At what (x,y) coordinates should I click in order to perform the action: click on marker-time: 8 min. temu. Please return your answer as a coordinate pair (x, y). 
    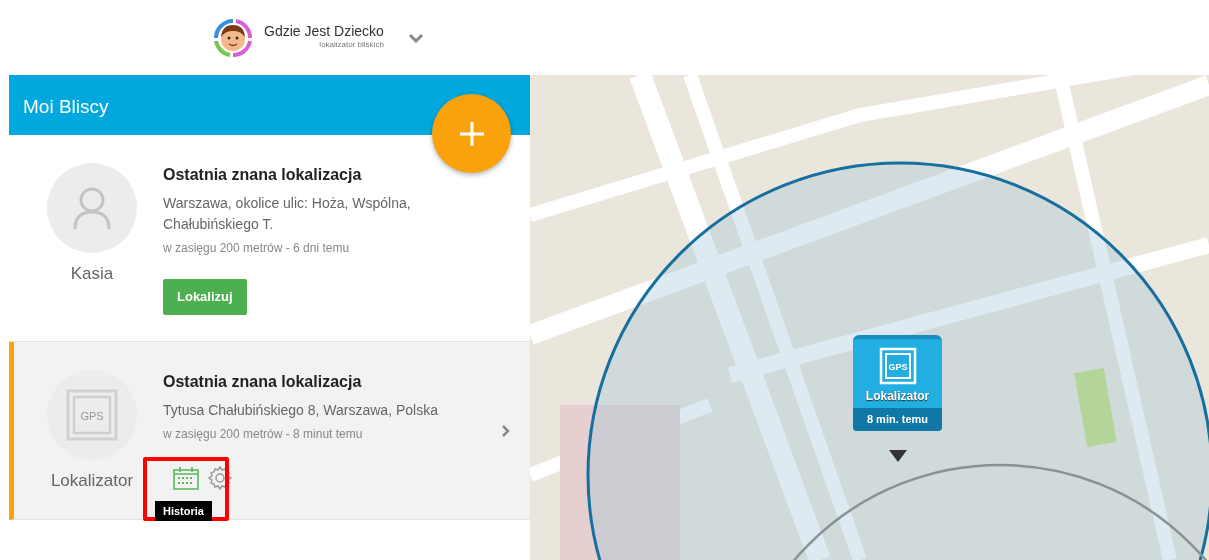
    Looking at the image, I should click on (897, 419).